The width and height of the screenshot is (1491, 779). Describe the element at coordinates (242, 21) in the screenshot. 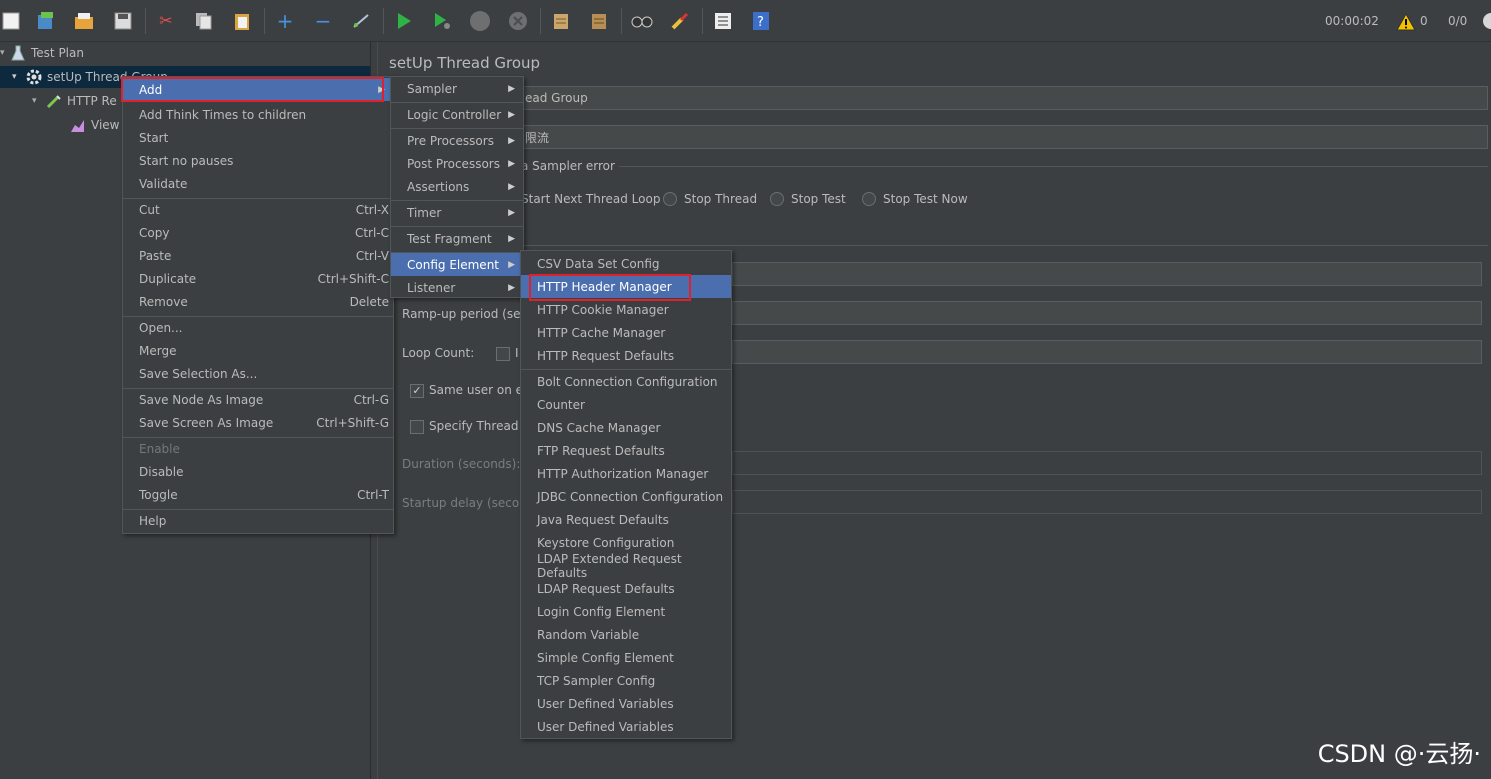

I see `paste-icon` at that location.